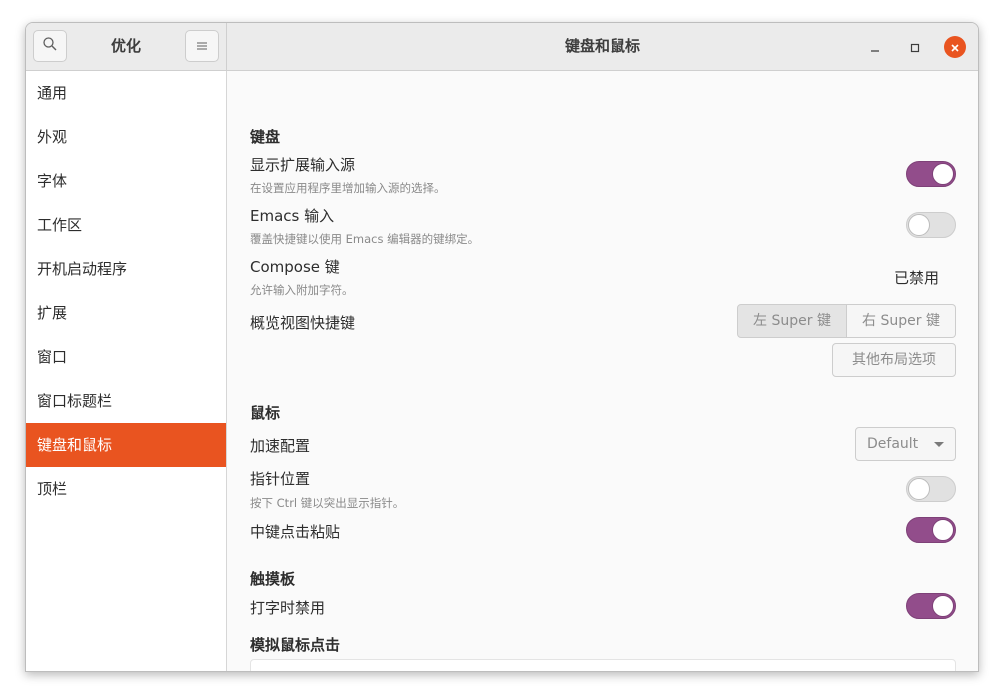 The width and height of the screenshot is (1003, 700). I want to click on emacs-input-switch, so click(931, 225).